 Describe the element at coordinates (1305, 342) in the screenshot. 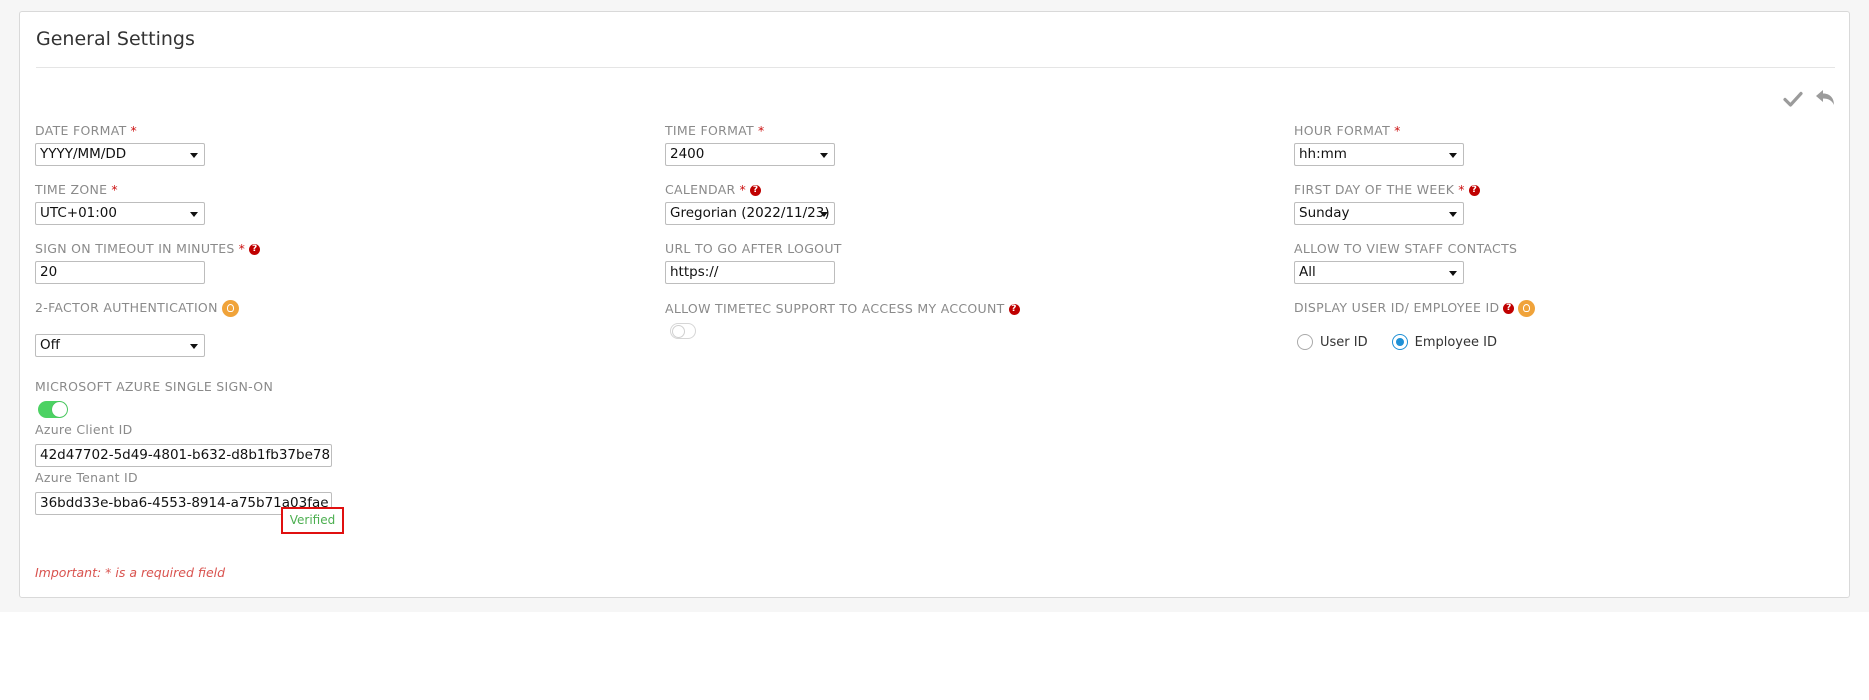

I see `radio-button-user-id` at that location.